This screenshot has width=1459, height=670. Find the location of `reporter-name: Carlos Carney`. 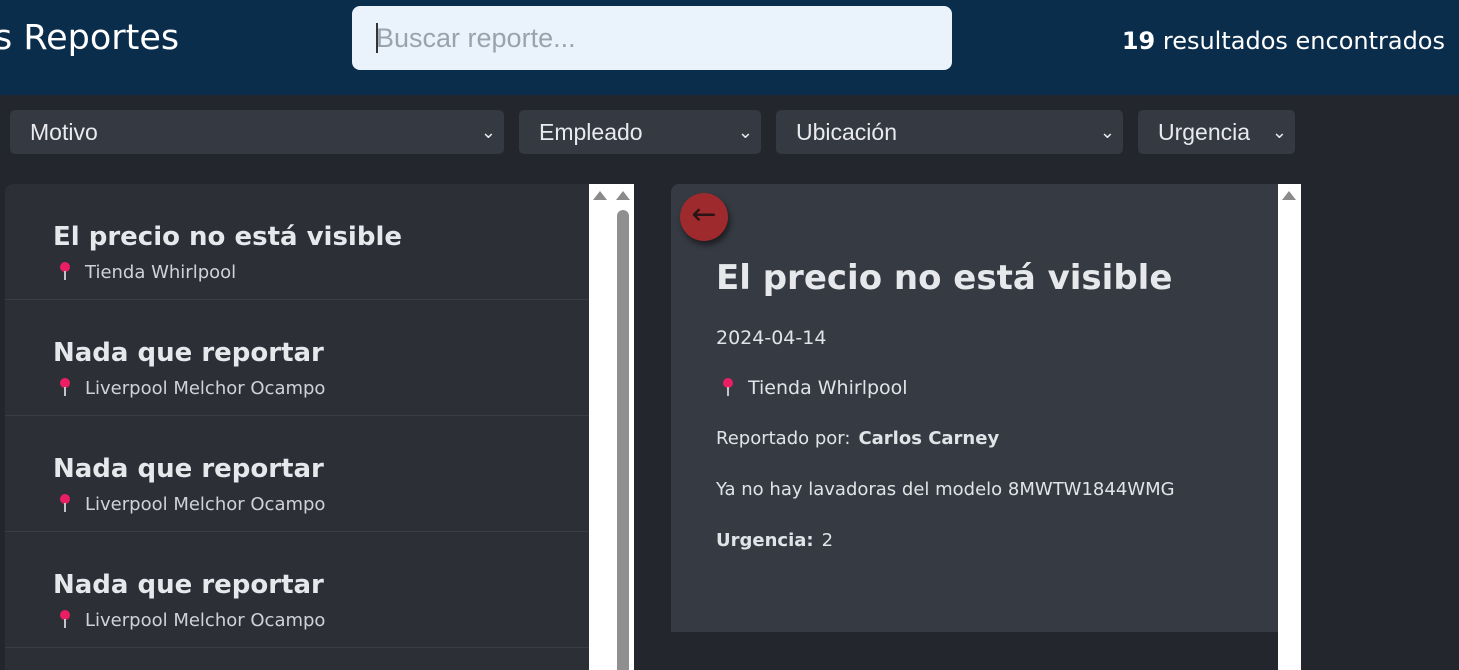

reporter-name: Carlos Carney is located at coordinates (929, 438).